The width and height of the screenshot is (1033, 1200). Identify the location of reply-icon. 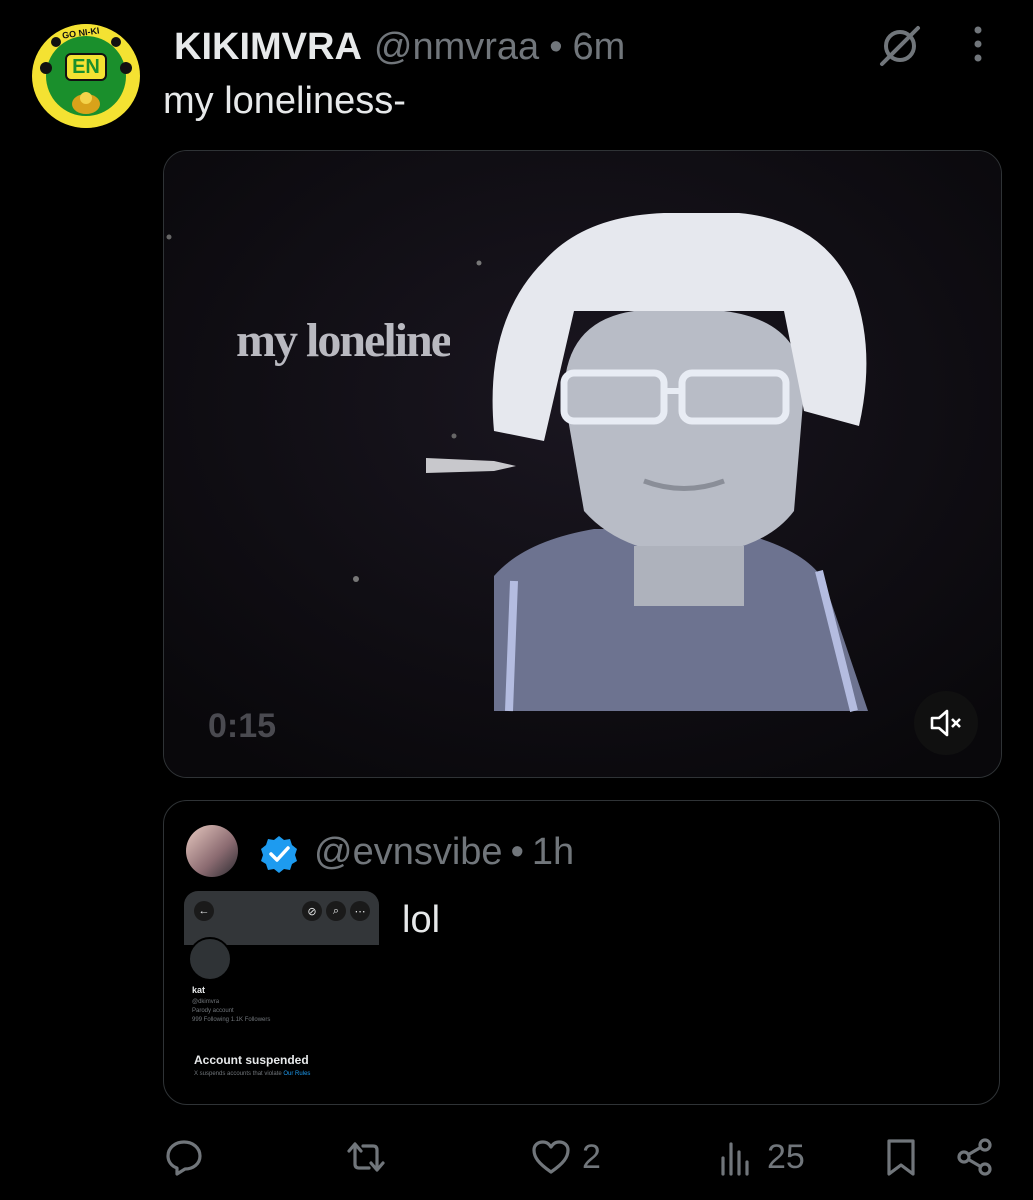
(184, 1158).